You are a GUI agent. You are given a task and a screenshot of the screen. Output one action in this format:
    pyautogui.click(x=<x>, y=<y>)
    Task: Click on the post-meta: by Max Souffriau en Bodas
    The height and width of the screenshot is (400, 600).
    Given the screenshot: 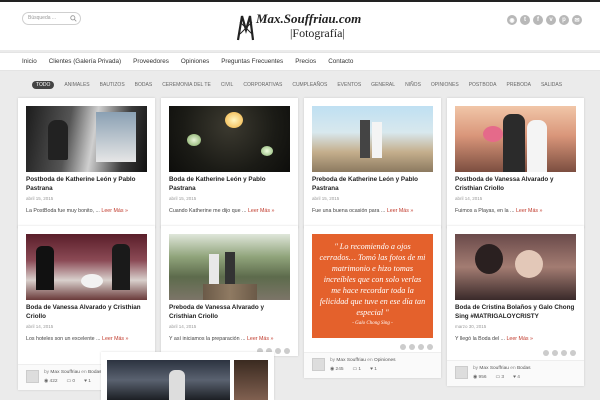 What is the action you would take?
    pyautogui.click(x=502, y=368)
    